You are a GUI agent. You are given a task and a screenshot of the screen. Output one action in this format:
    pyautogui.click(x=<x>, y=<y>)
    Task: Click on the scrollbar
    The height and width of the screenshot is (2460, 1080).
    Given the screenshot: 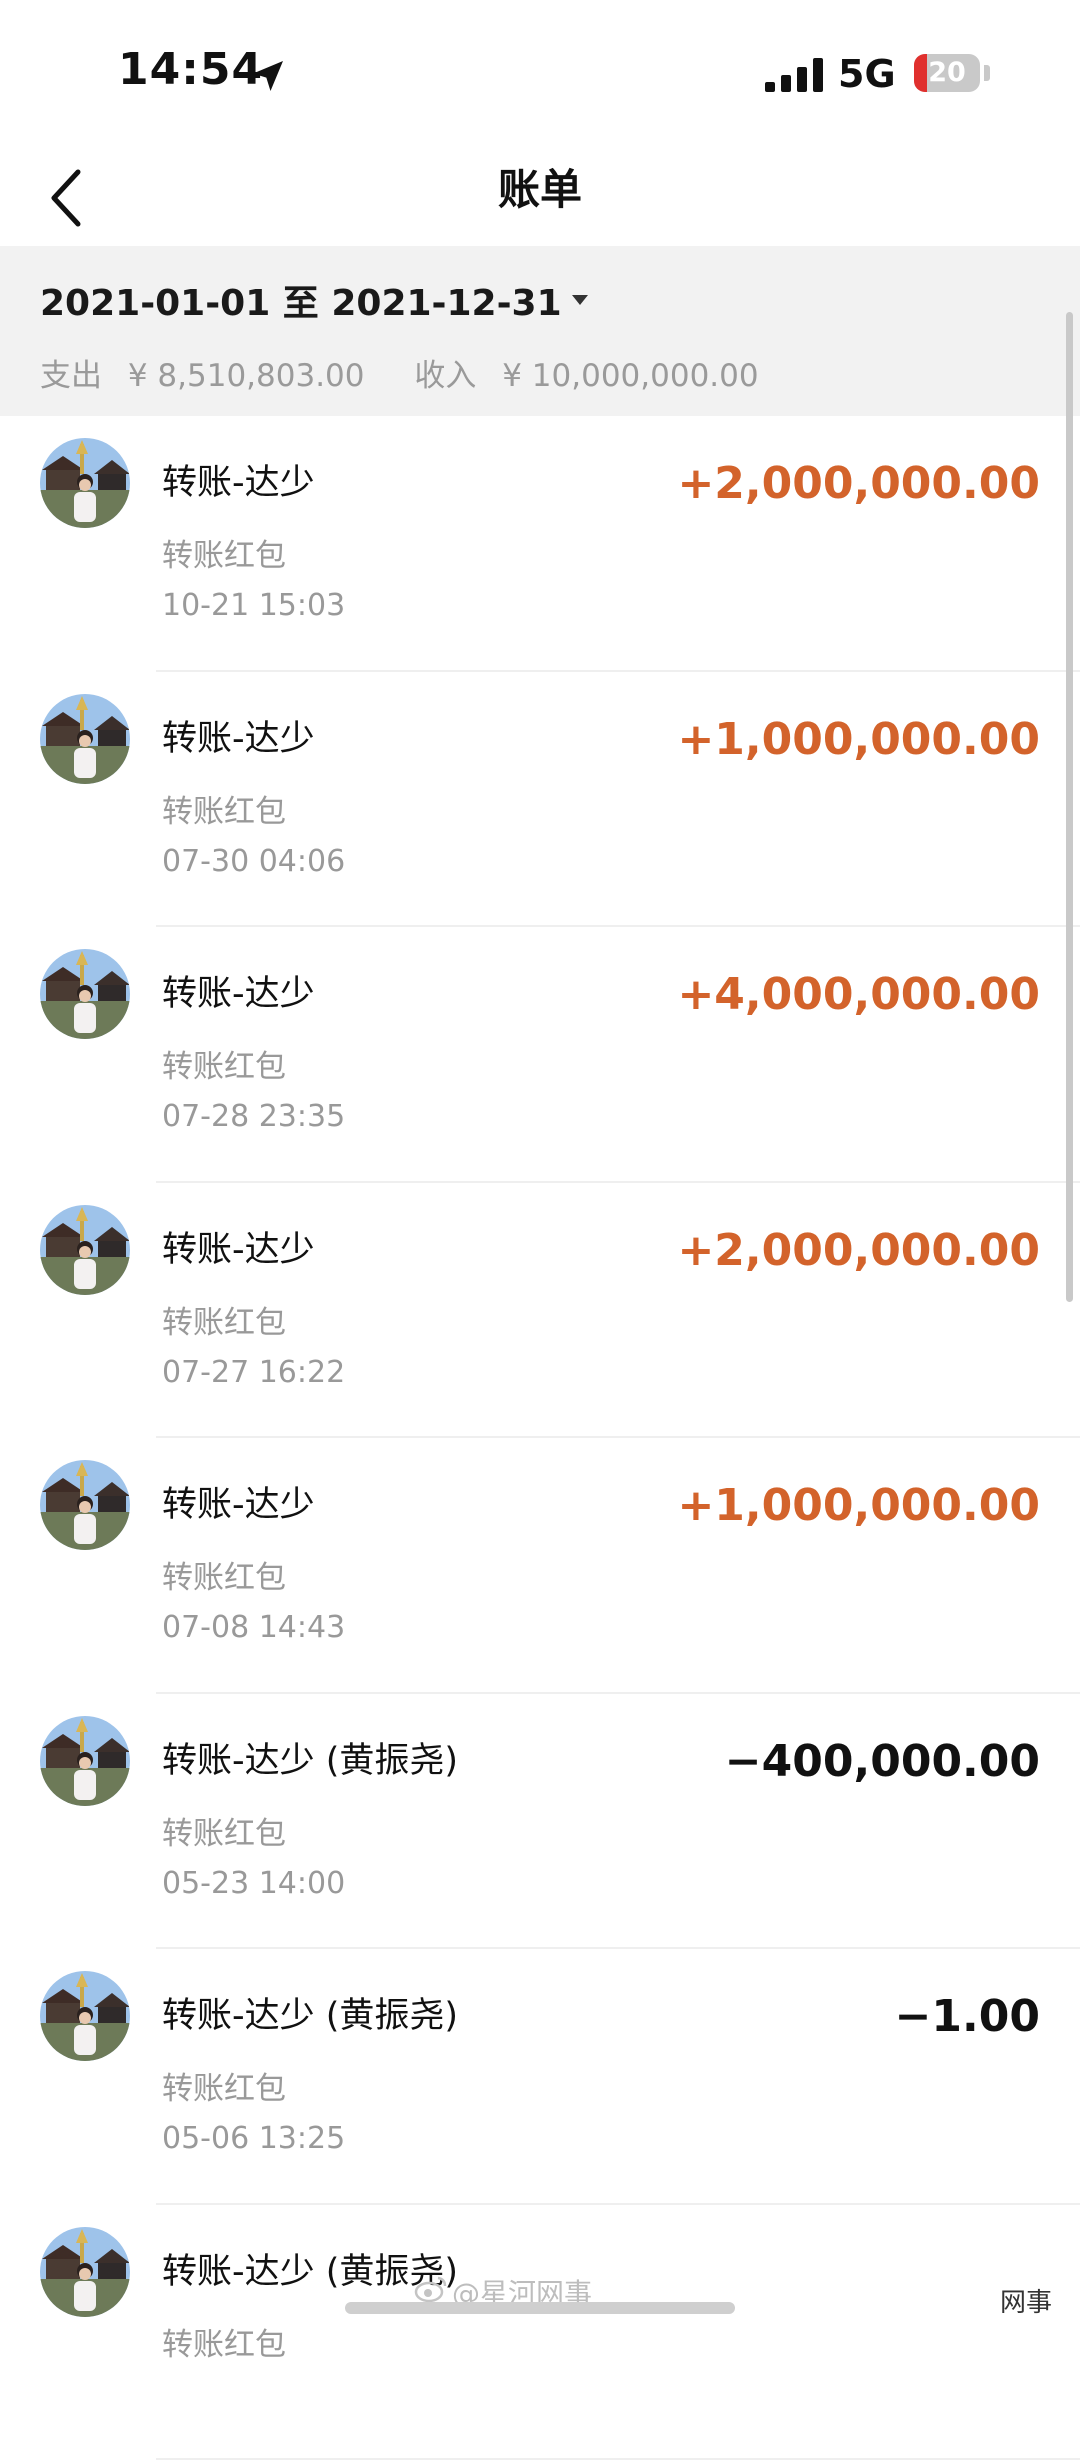 What is the action you would take?
    pyautogui.click(x=1069, y=807)
    